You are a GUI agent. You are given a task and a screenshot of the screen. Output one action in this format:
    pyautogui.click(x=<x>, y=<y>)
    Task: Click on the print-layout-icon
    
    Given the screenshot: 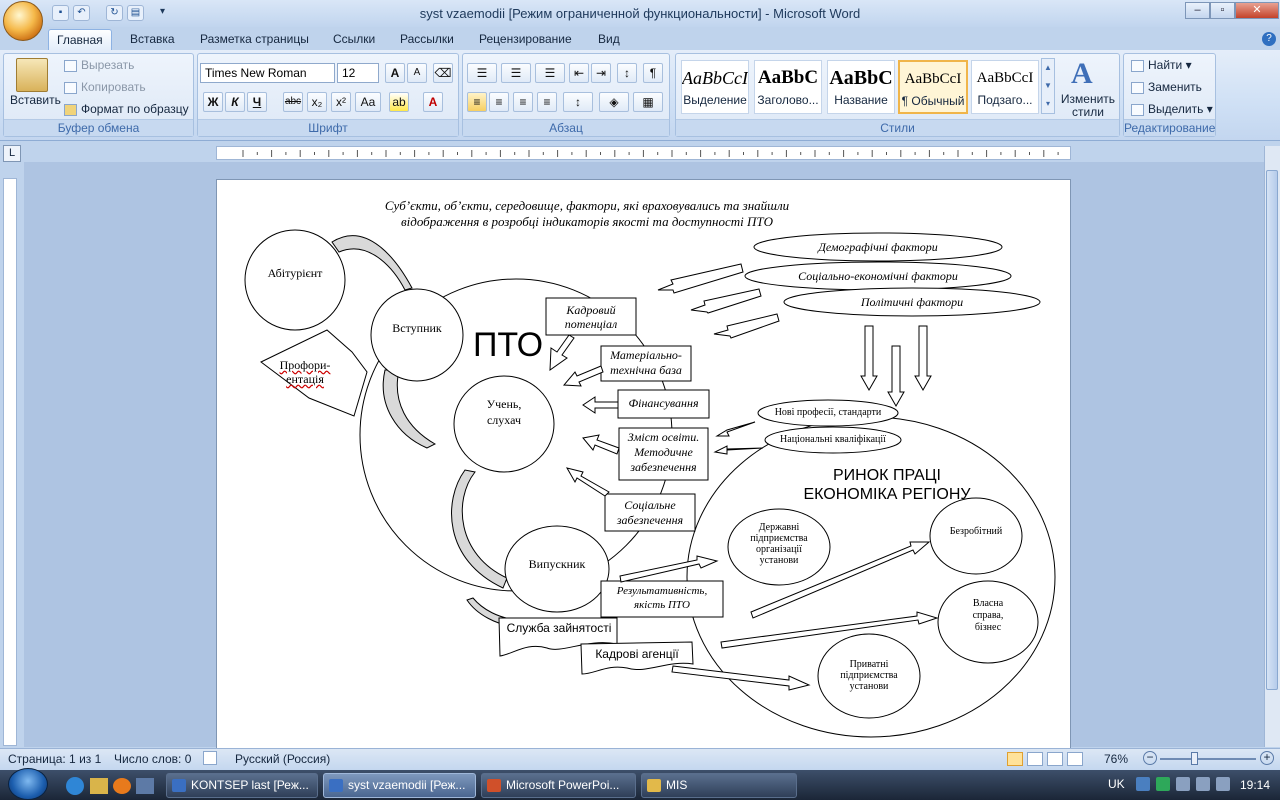 What is the action you would take?
    pyautogui.click(x=1015, y=759)
    